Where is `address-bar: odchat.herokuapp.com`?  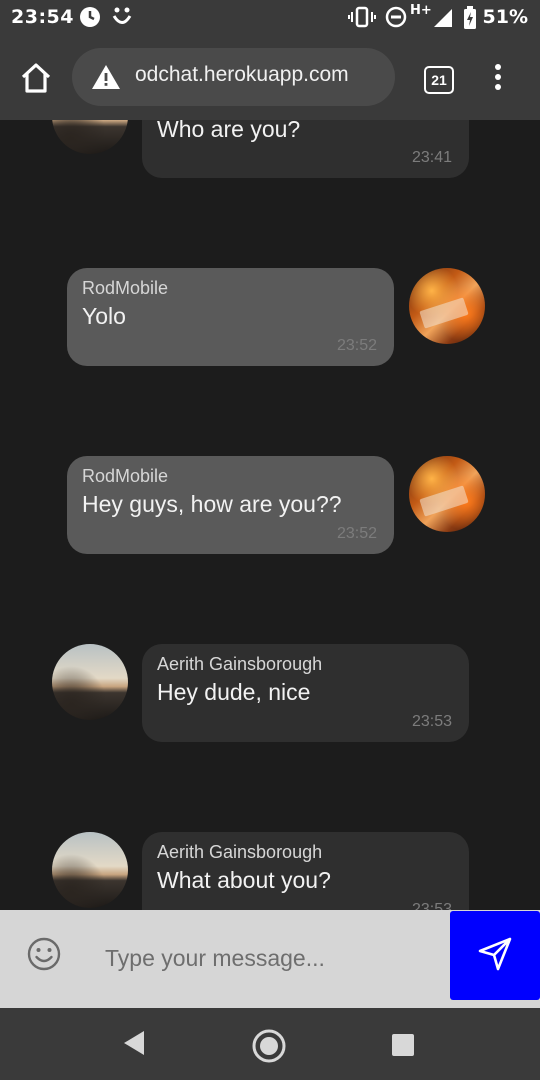 address-bar: odchat.herokuapp.com is located at coordinates (233, 77).